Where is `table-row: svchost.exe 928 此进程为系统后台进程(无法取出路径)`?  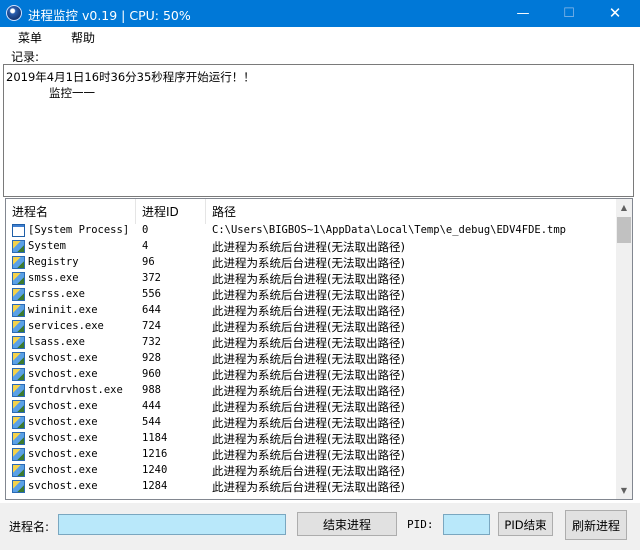 table-row: svchost.exe 928 此进程为系统后台进程(无法取出路径) is located at coordinates (311, 359).